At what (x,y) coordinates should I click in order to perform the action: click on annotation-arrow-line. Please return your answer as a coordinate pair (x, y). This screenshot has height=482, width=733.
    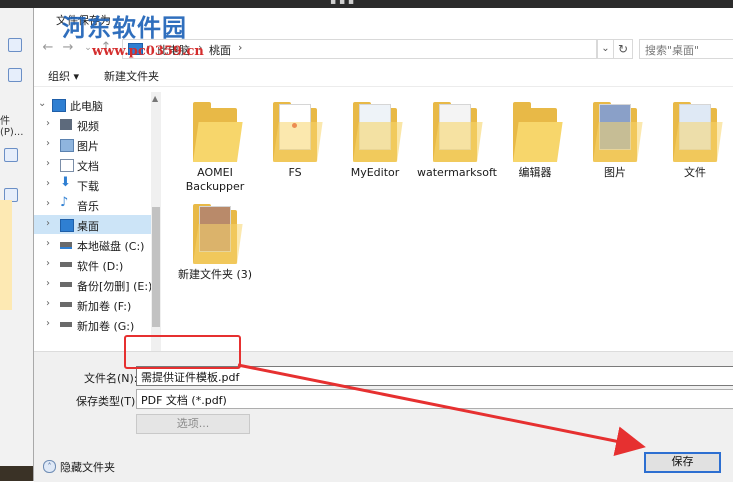
    Looking at the image, I should click on (441, 409).